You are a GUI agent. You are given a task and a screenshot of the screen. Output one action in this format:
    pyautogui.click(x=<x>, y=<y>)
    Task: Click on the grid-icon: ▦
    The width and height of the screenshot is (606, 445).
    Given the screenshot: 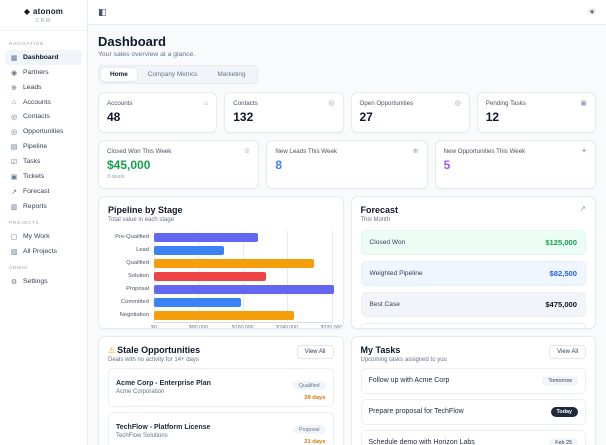 What is the action you would take?
    pyautogui.click(x=14, y=58)
    